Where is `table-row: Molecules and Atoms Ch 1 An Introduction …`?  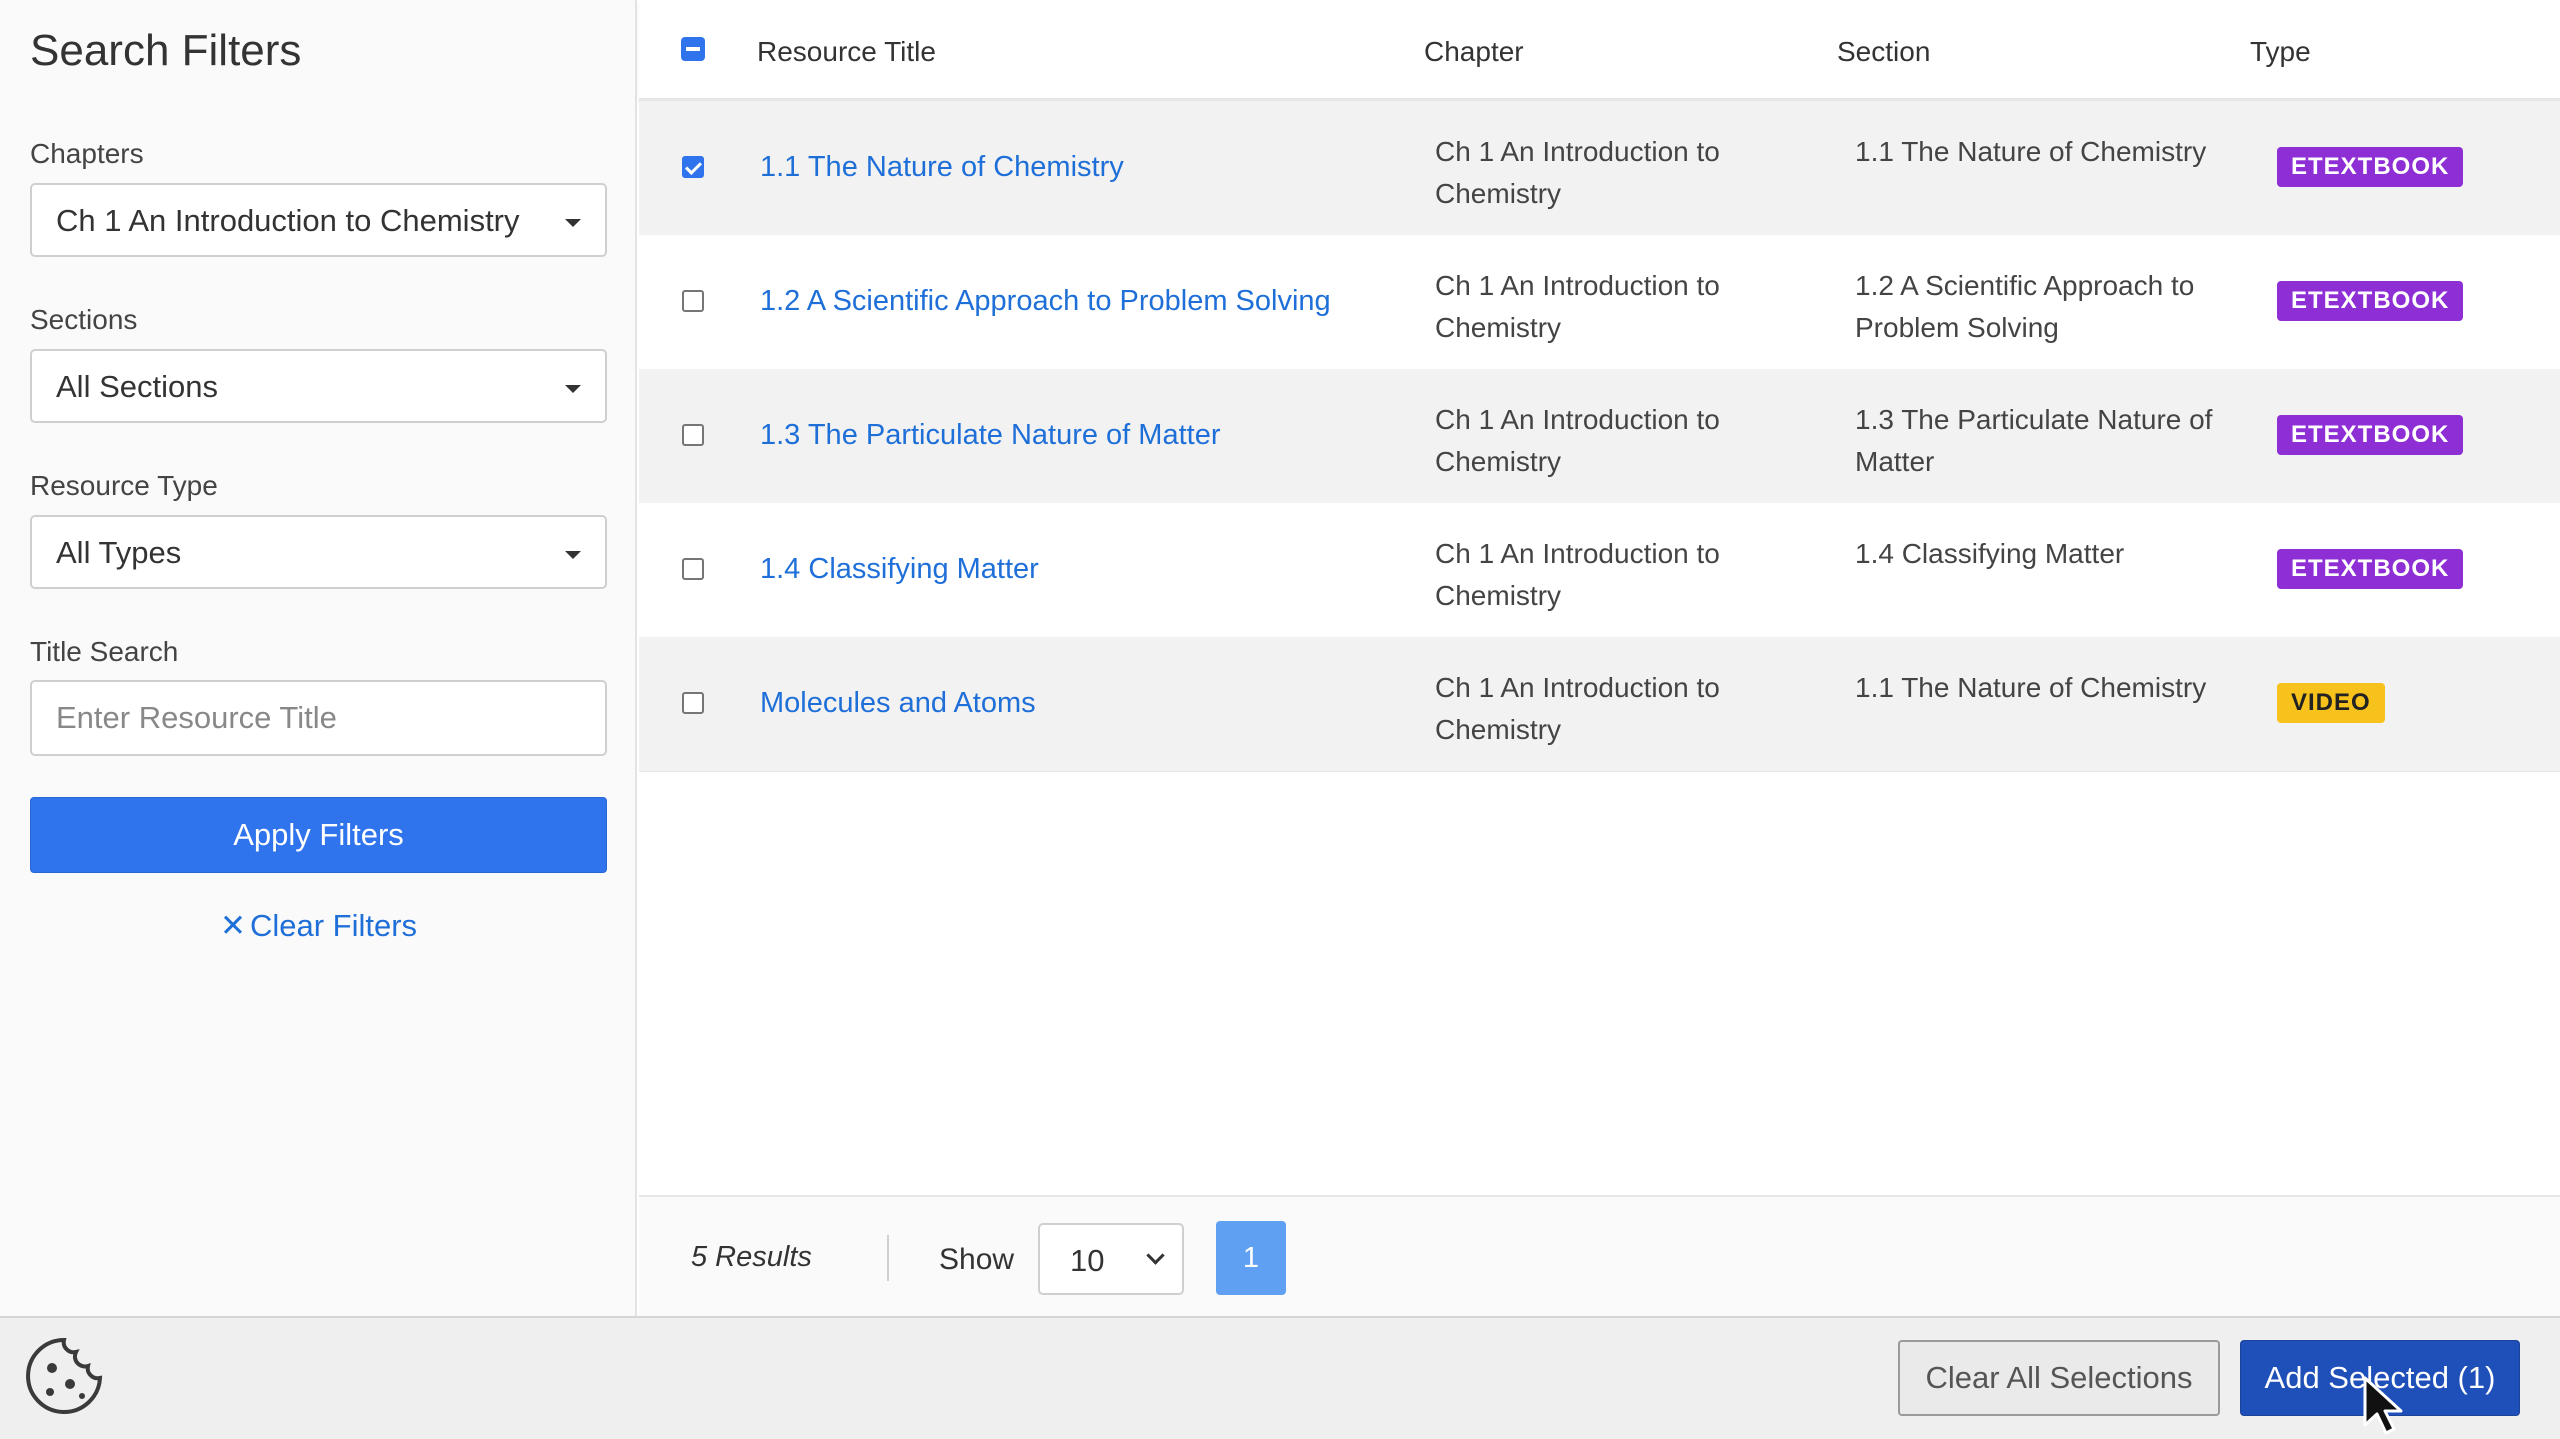 table-row: Molecules and Atoms Ch 1 An Introduction … is located at coordinates (1599, 704).